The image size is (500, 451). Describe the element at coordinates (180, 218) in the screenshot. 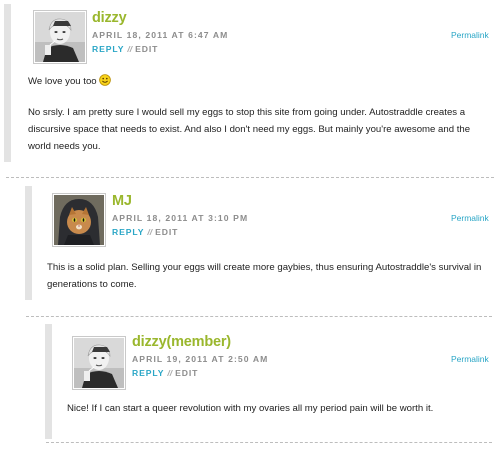

I see `comment-date: APRIL 18, 2011 AT 3:10 PM` at that location.